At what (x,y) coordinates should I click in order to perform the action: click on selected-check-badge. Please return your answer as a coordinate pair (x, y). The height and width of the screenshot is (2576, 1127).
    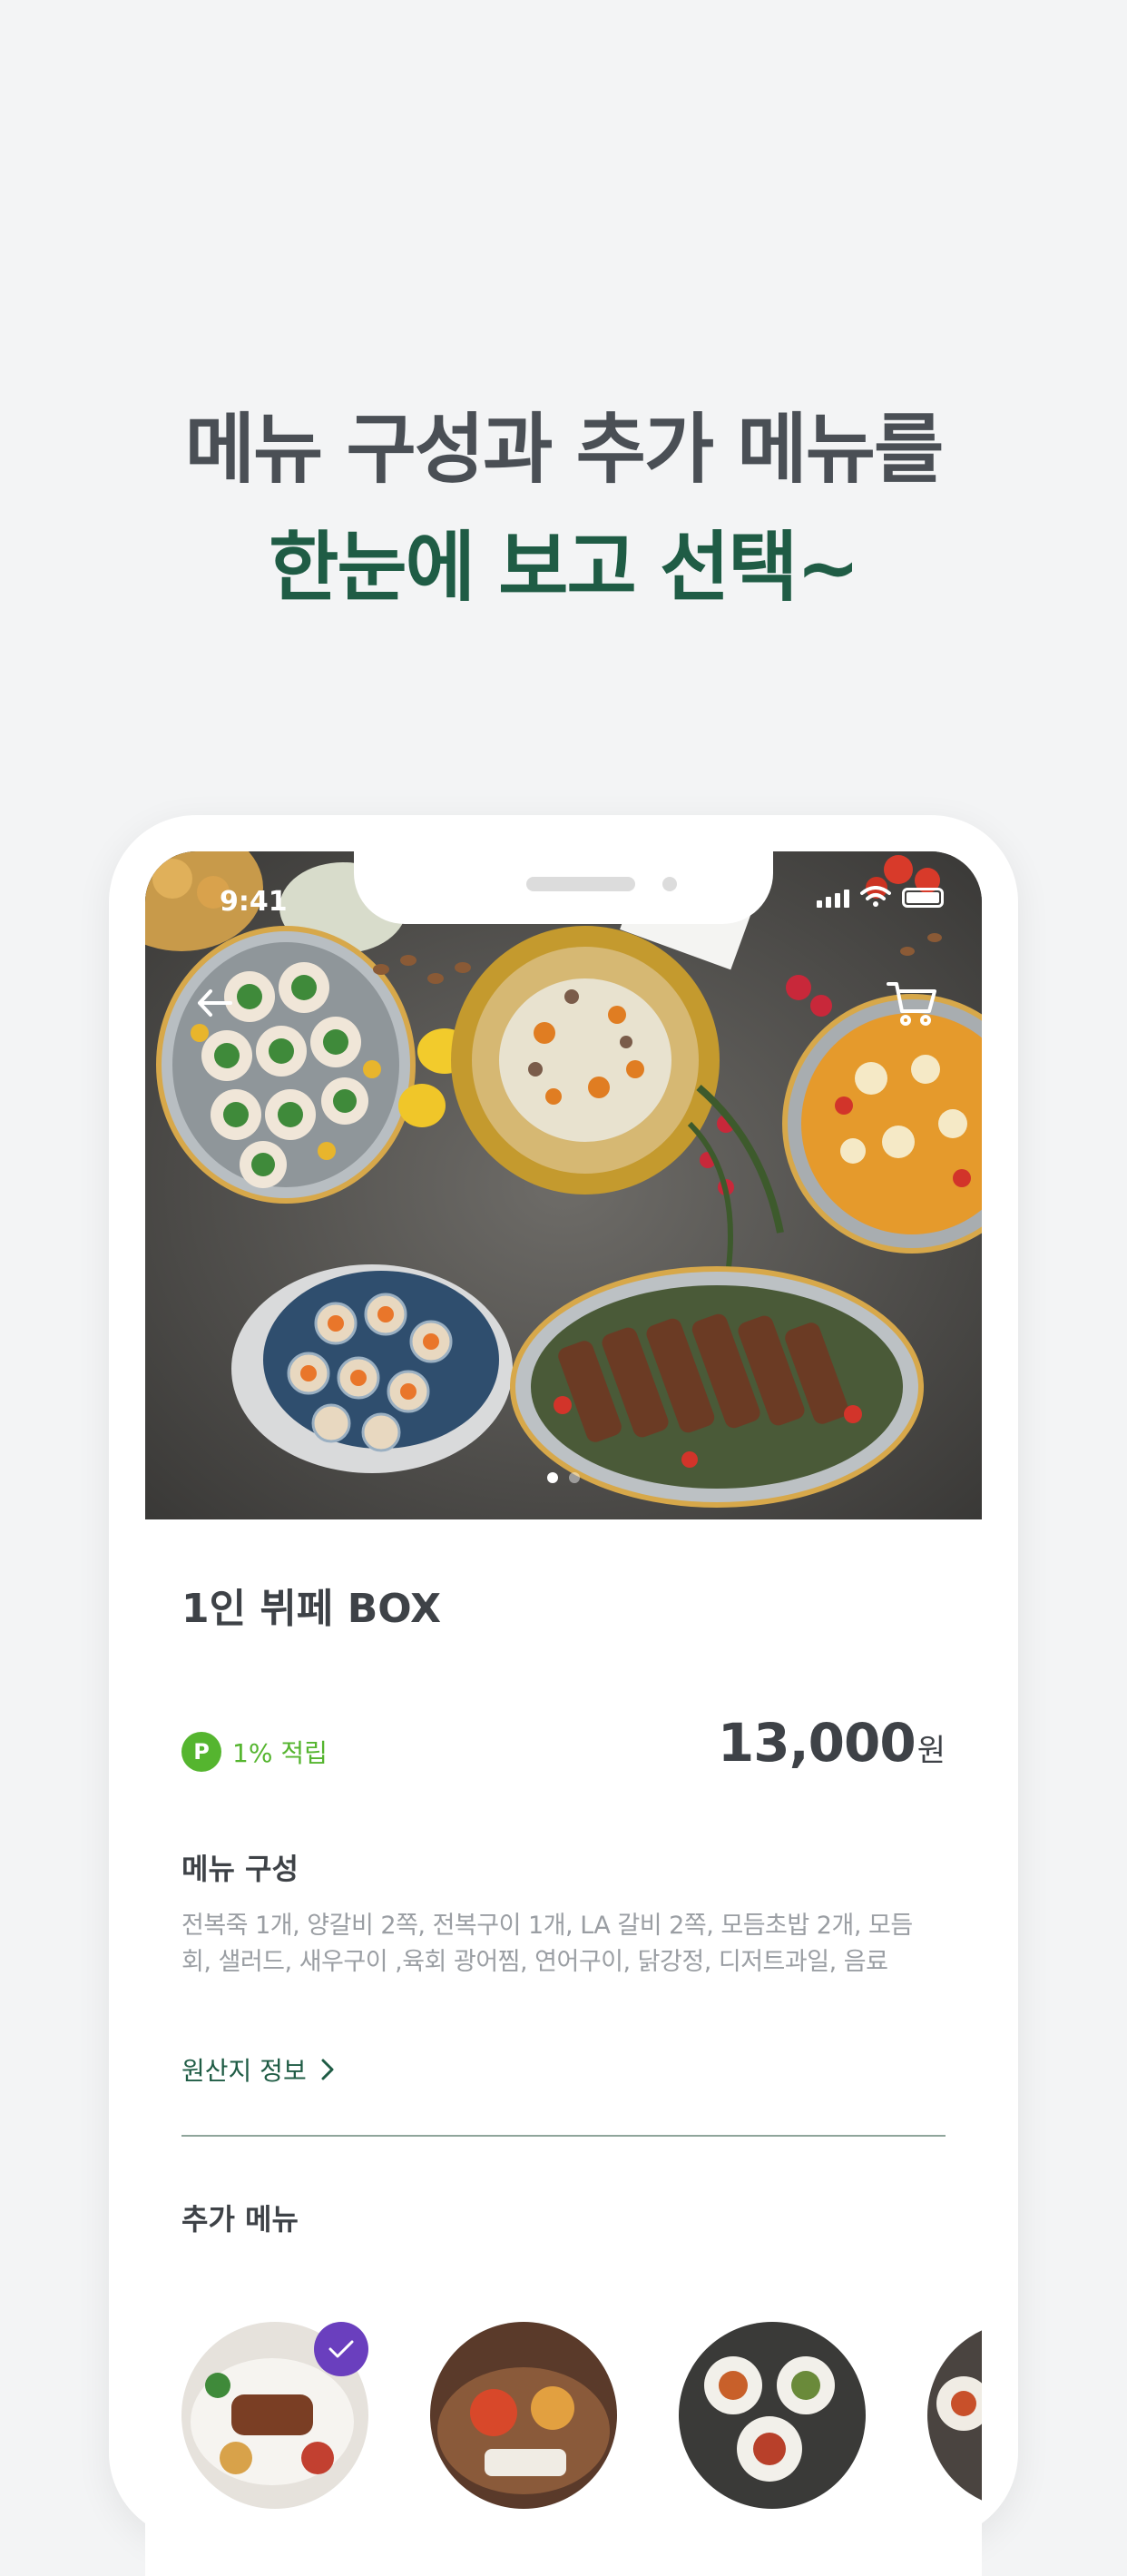
    Looking at the image, I should click on (341, 2349).